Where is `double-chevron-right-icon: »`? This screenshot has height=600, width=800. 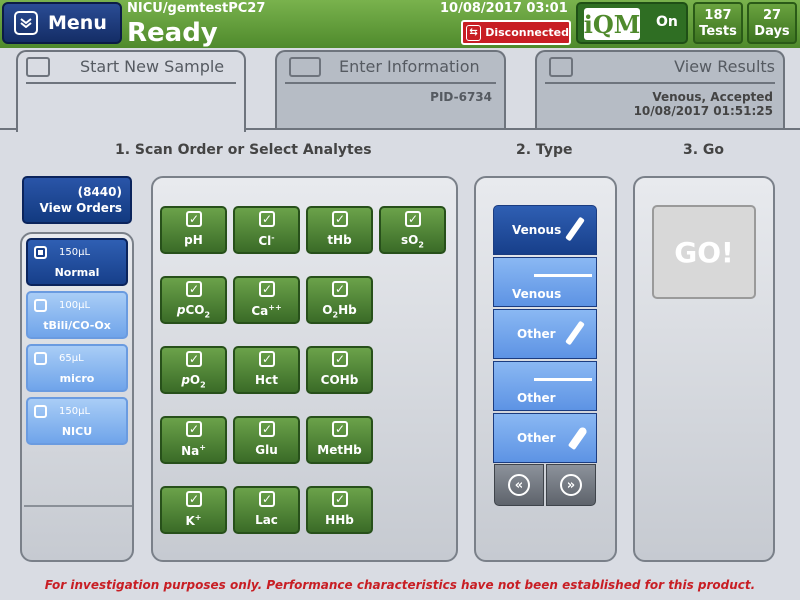
double-chevron-right-icon: » is located at coordinates (571, 485).